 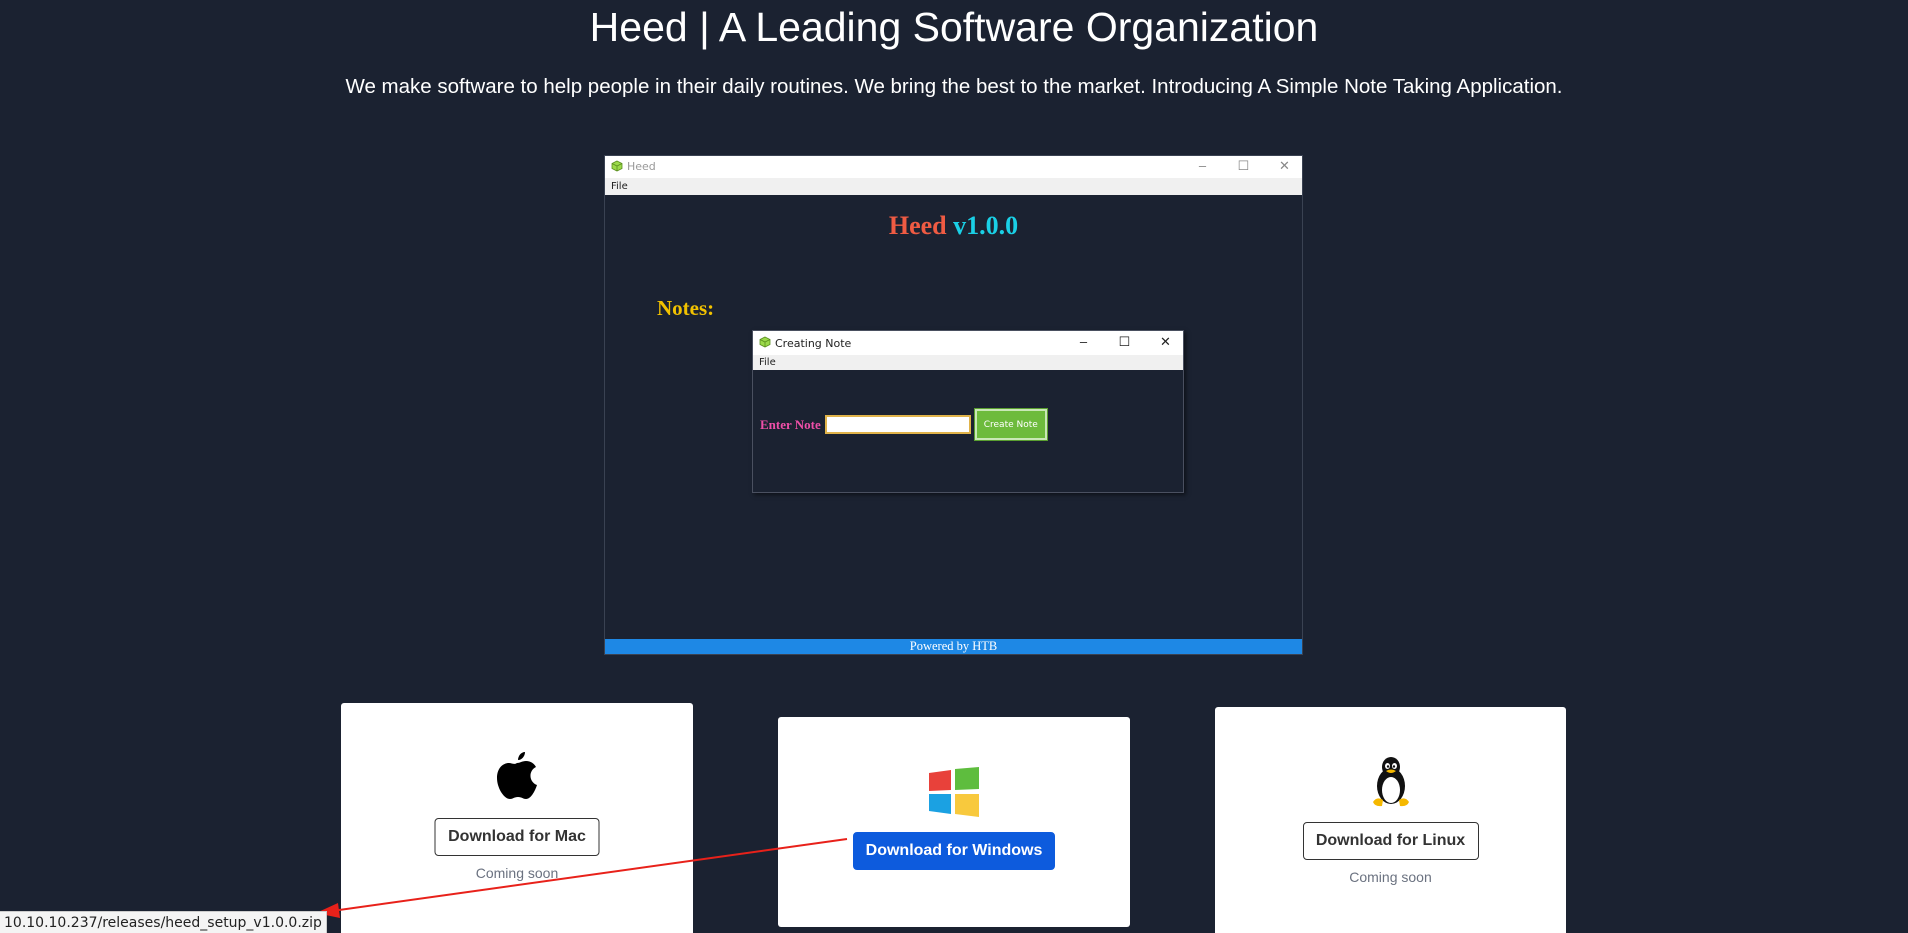 What do you see at coordinates (954, 851) in the screenshot?
I see `download-windows-button: Download for Windows` at bounding box center [954, 851].